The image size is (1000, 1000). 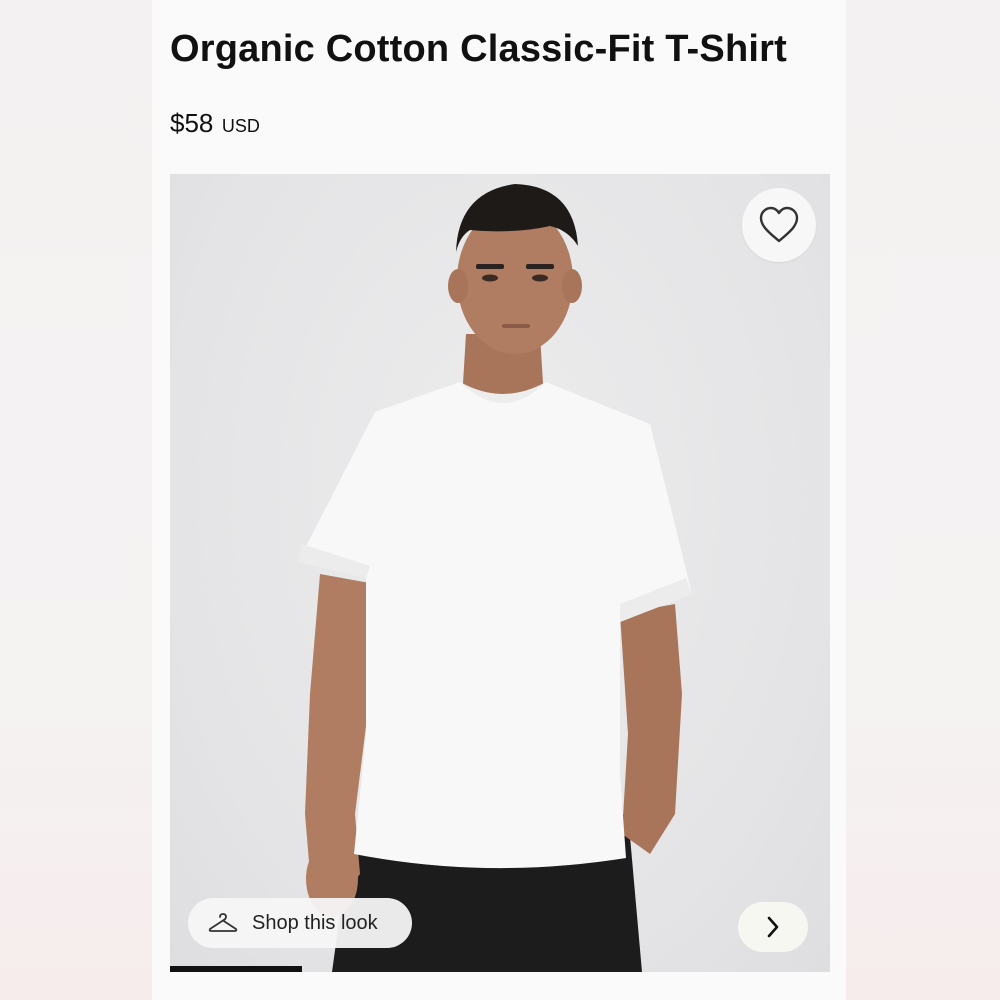 I want to click on wishlist-button, so click(x=779, y=225).